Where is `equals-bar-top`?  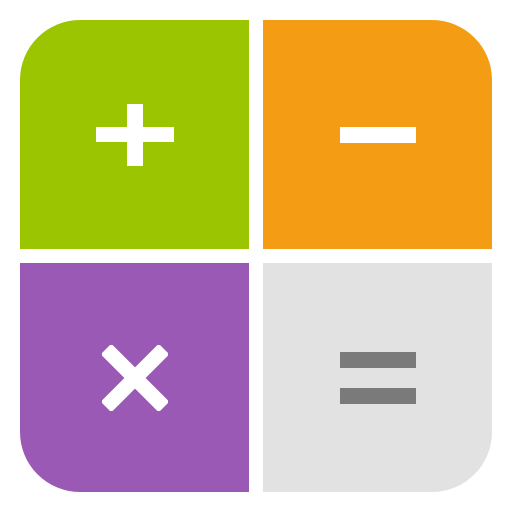 equals-bar-top is located at coordinates (377, 359).